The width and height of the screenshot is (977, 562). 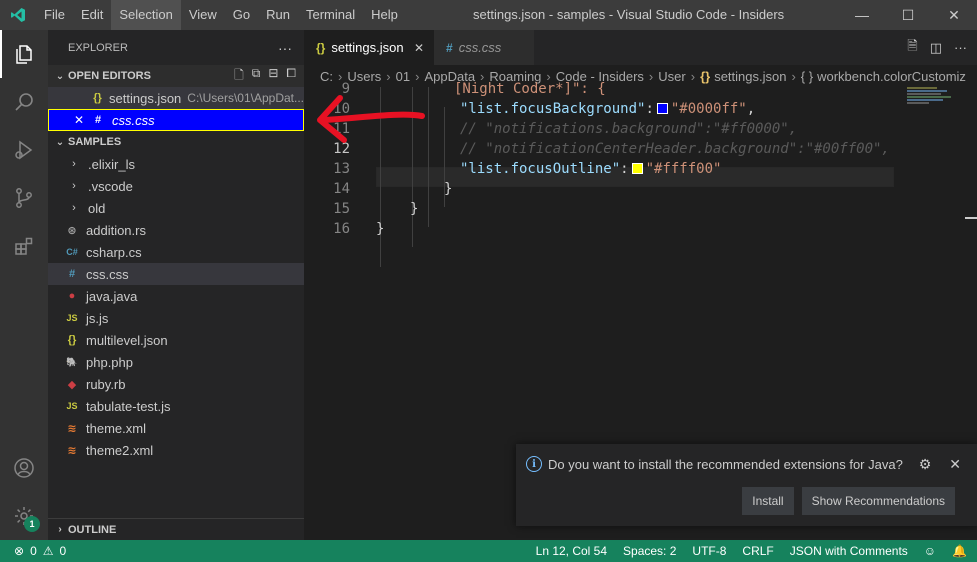 I want to click on more-actions-button: ···, so click(x=285, y=48).